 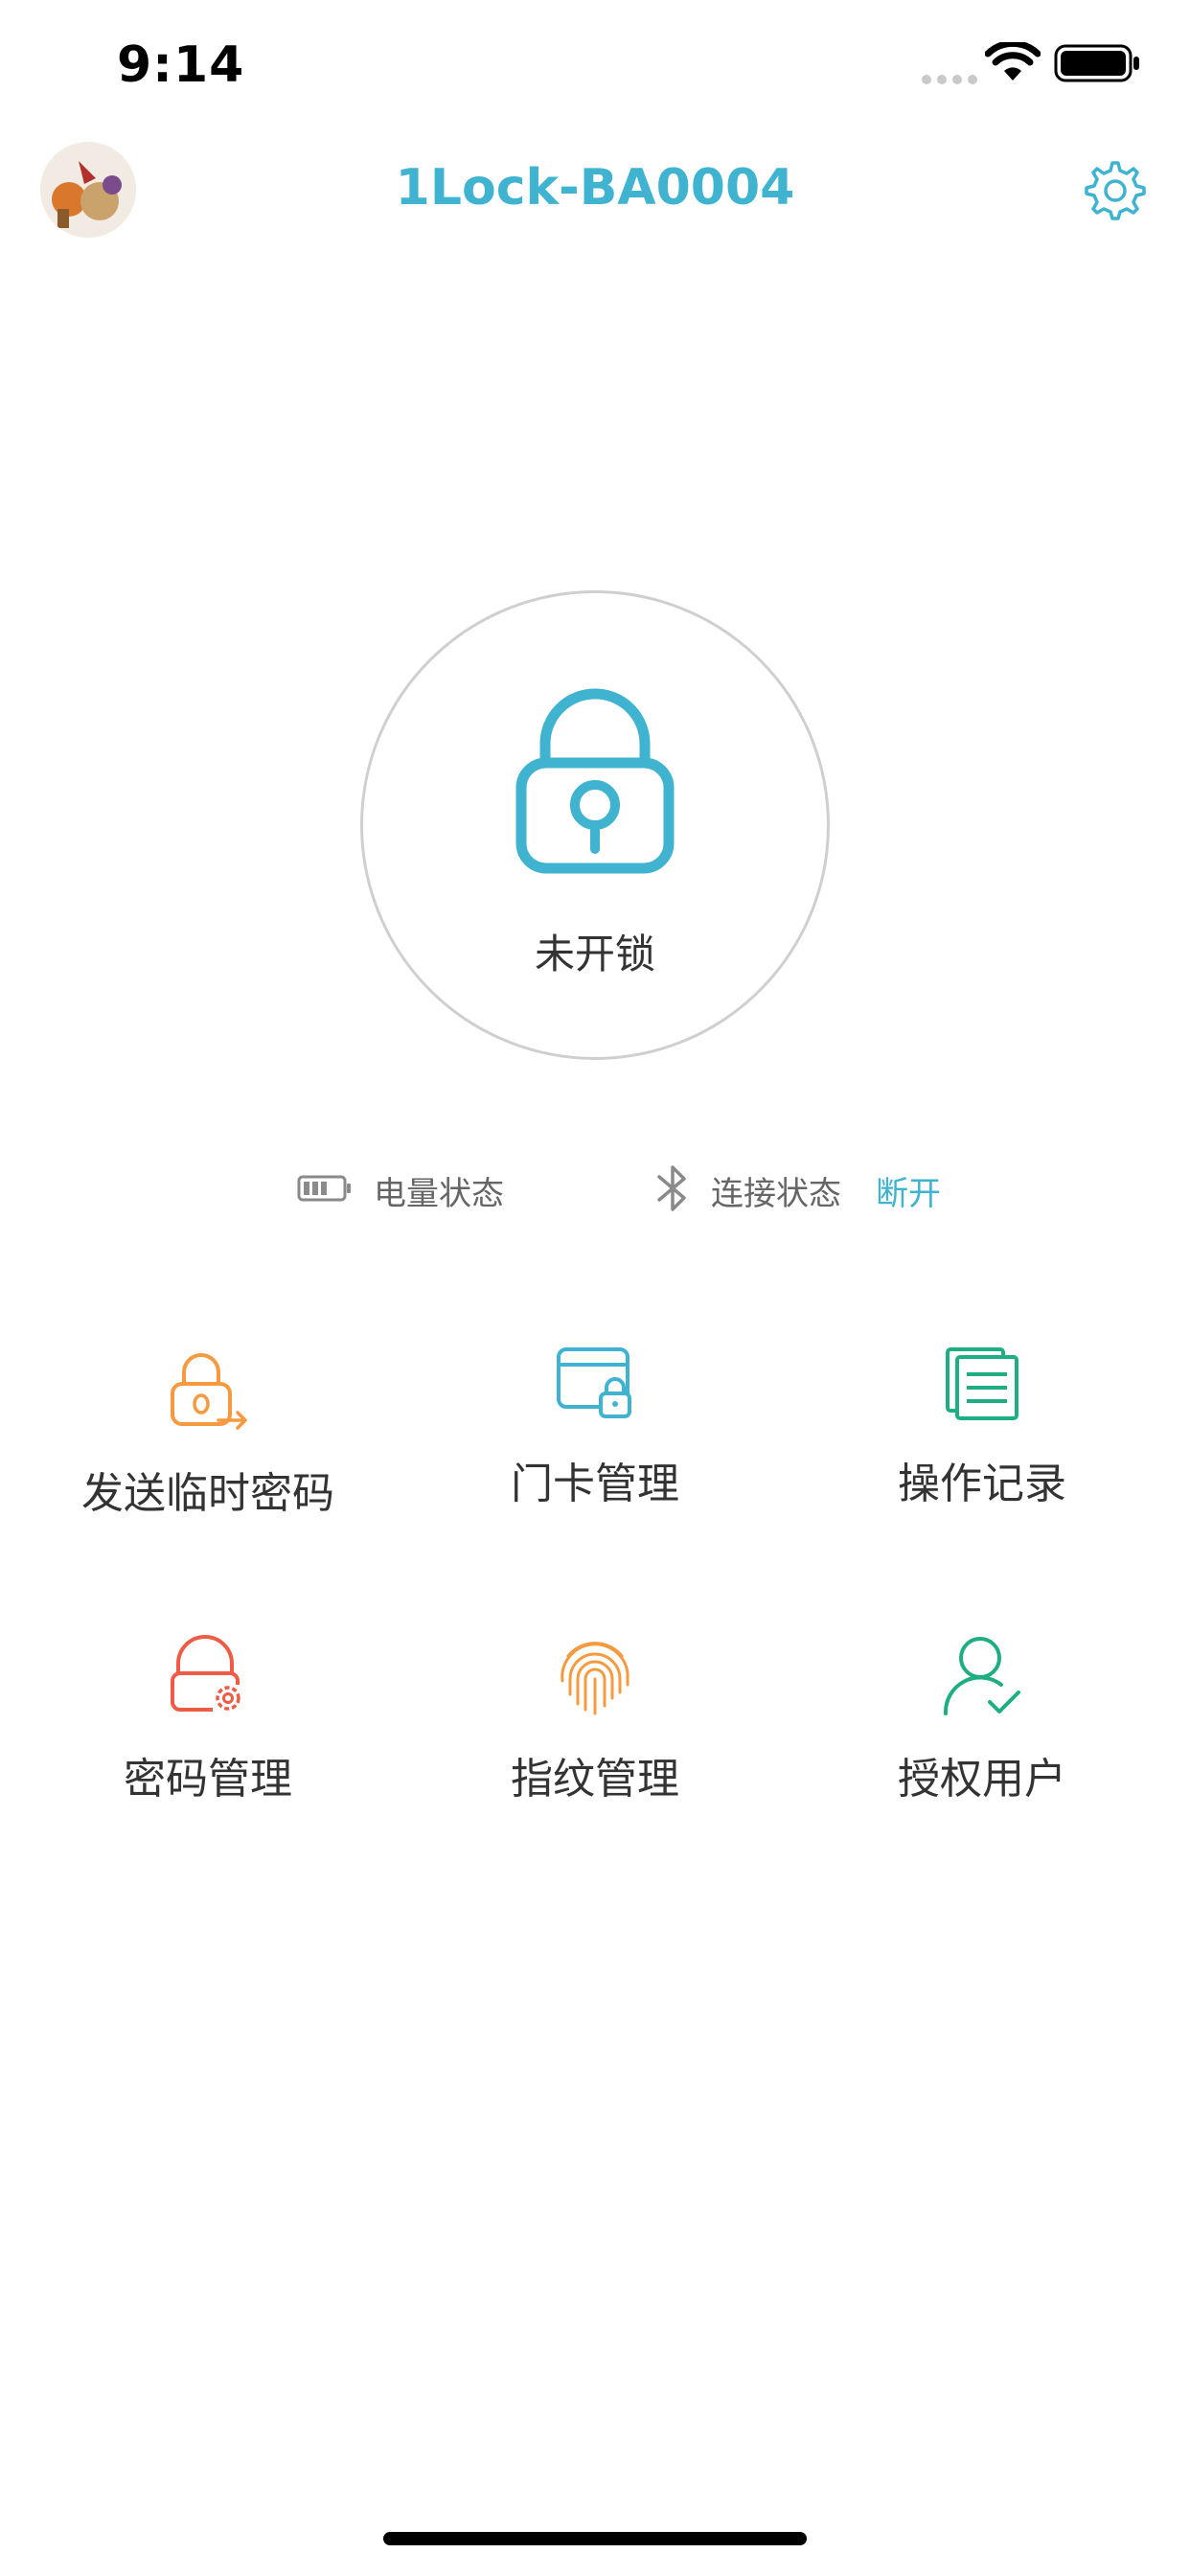 I want to click on operation-records-button: 操作记录, so click(x=982, y=1428).